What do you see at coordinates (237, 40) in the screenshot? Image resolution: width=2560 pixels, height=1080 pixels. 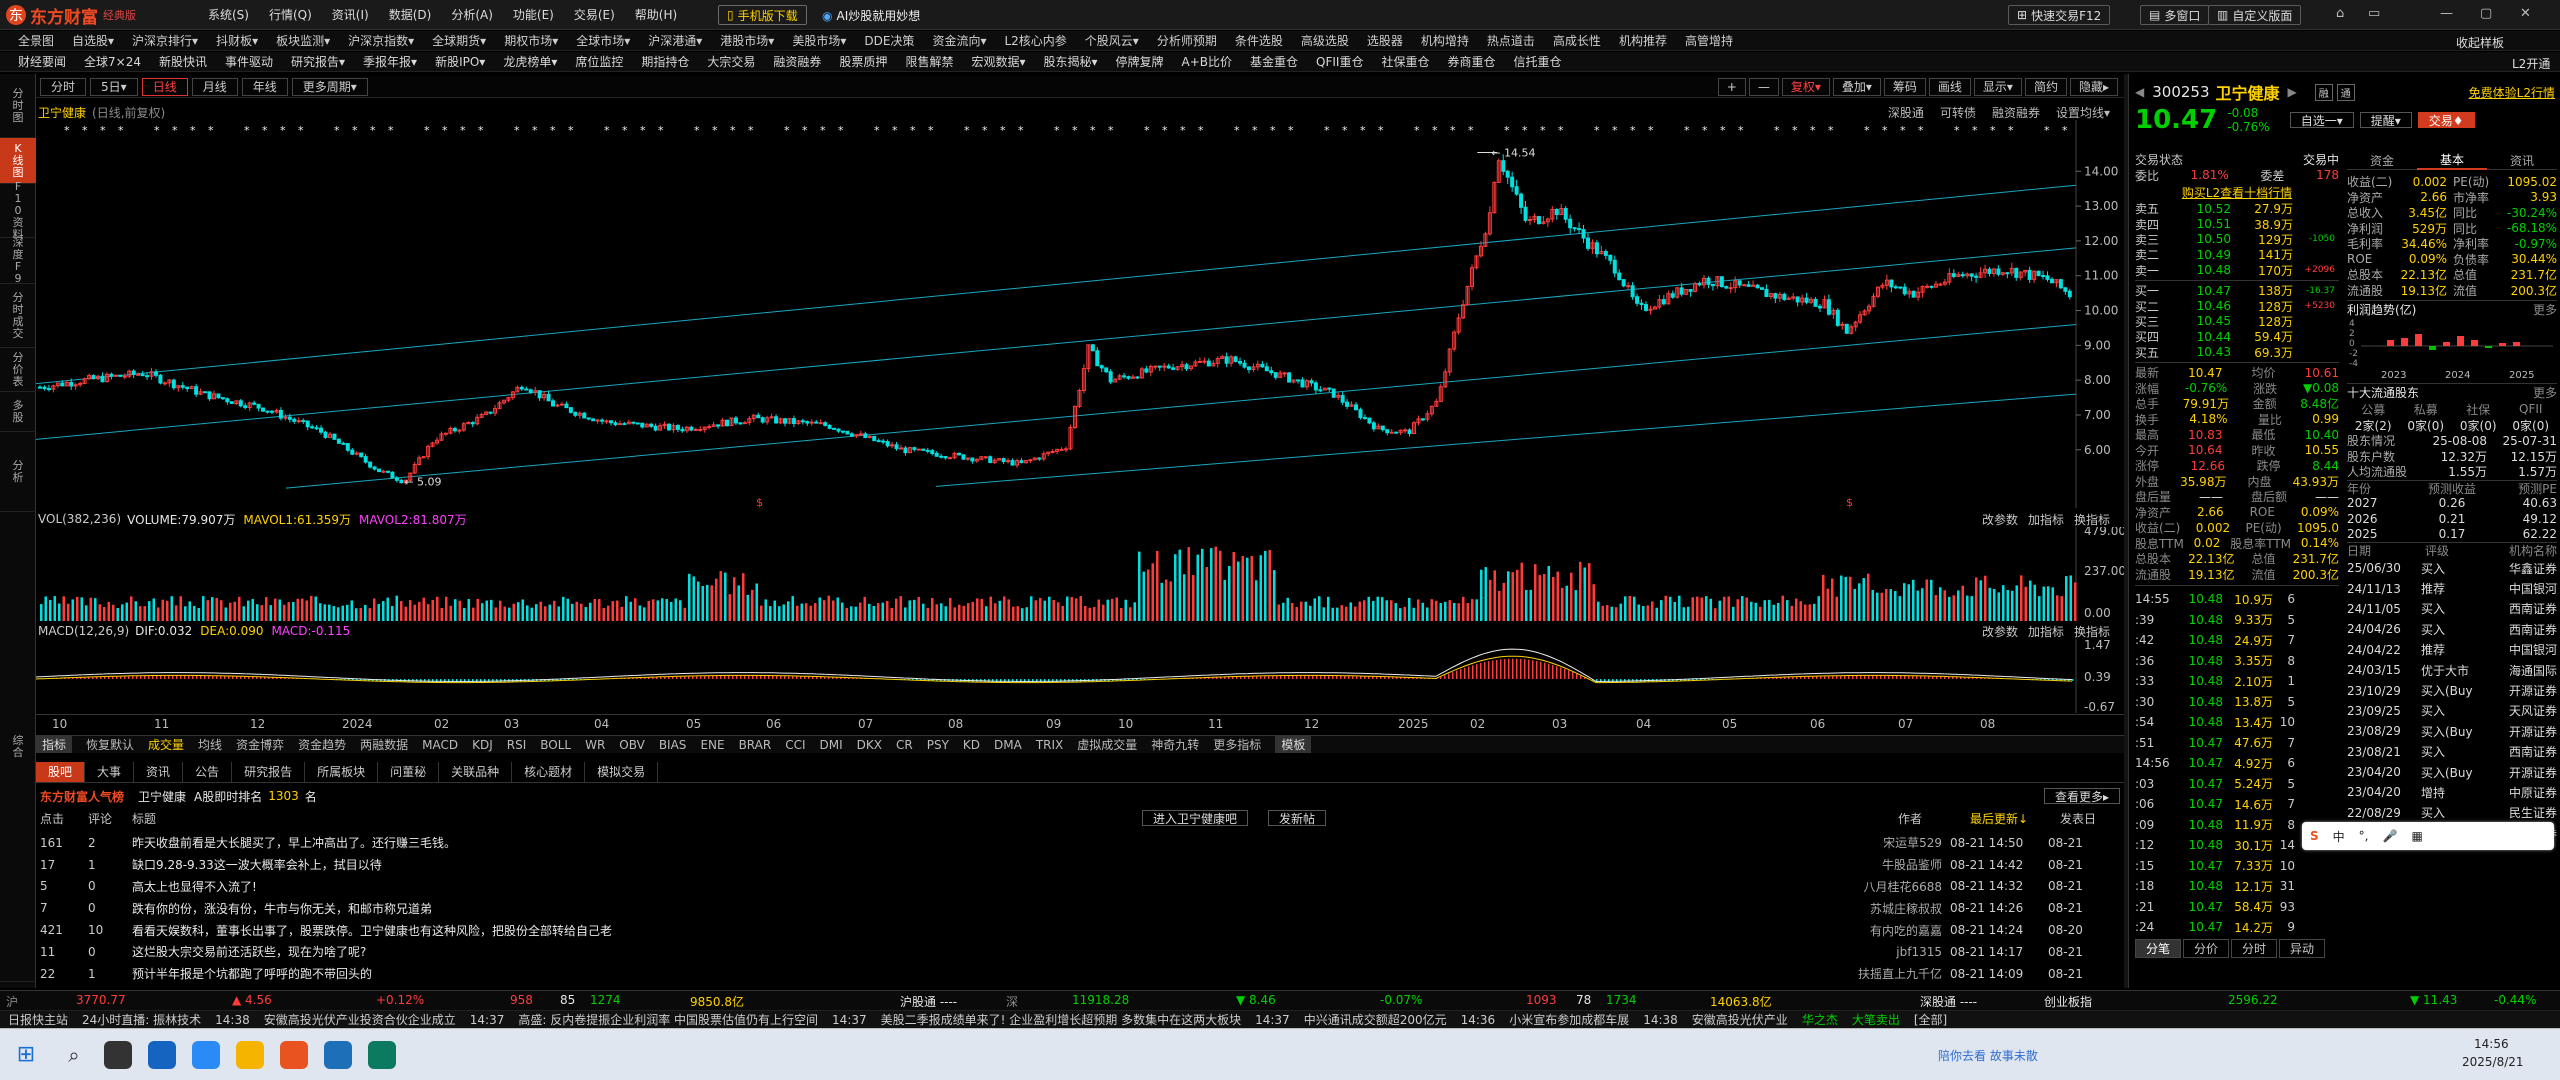 I see `nav1-item: 抖财板▾` at bounding box center [237, 40].